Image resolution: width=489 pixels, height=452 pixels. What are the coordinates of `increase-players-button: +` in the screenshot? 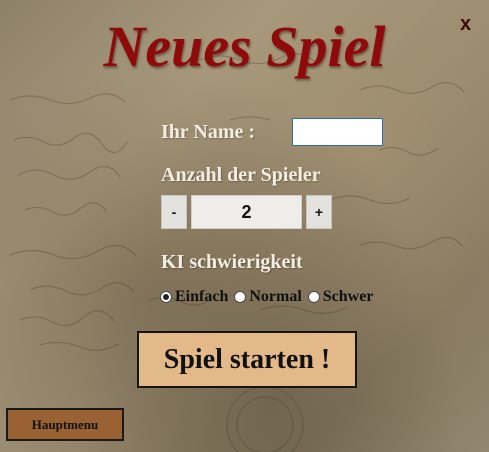 It's located at (319, 212).